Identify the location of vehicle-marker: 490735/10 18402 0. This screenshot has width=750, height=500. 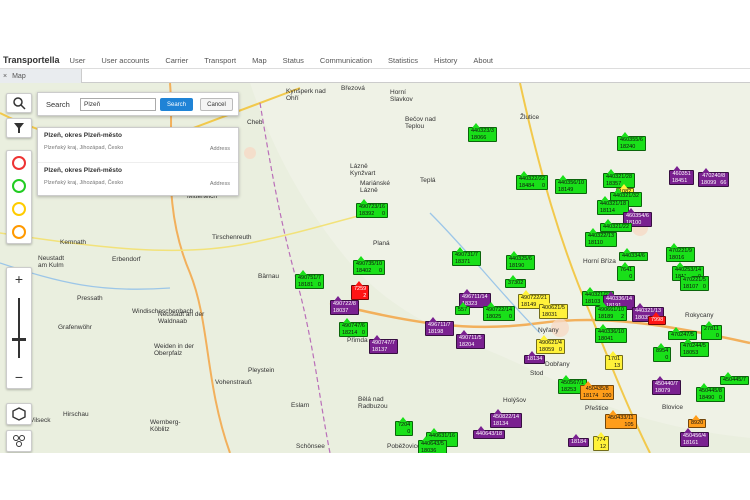
(369, 265).